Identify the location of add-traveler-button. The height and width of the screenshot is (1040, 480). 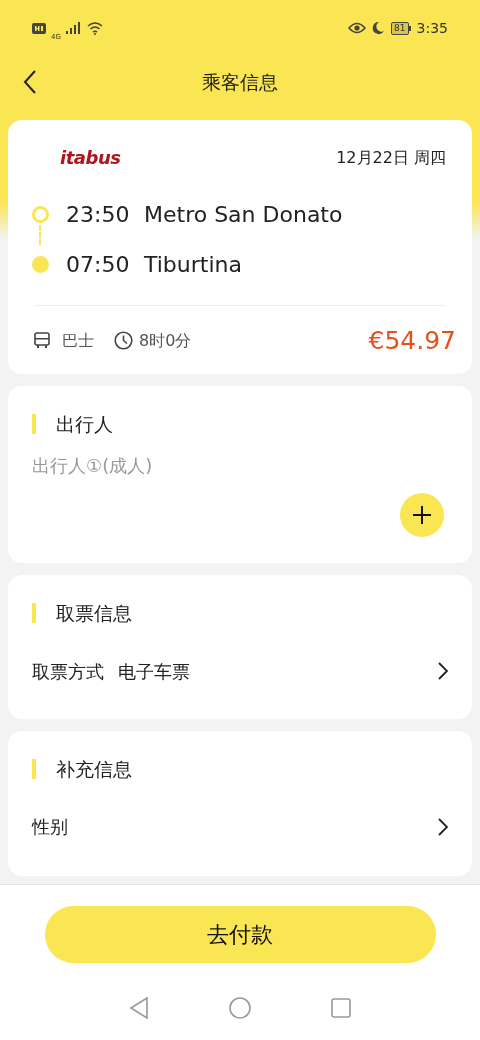
(422, 515).